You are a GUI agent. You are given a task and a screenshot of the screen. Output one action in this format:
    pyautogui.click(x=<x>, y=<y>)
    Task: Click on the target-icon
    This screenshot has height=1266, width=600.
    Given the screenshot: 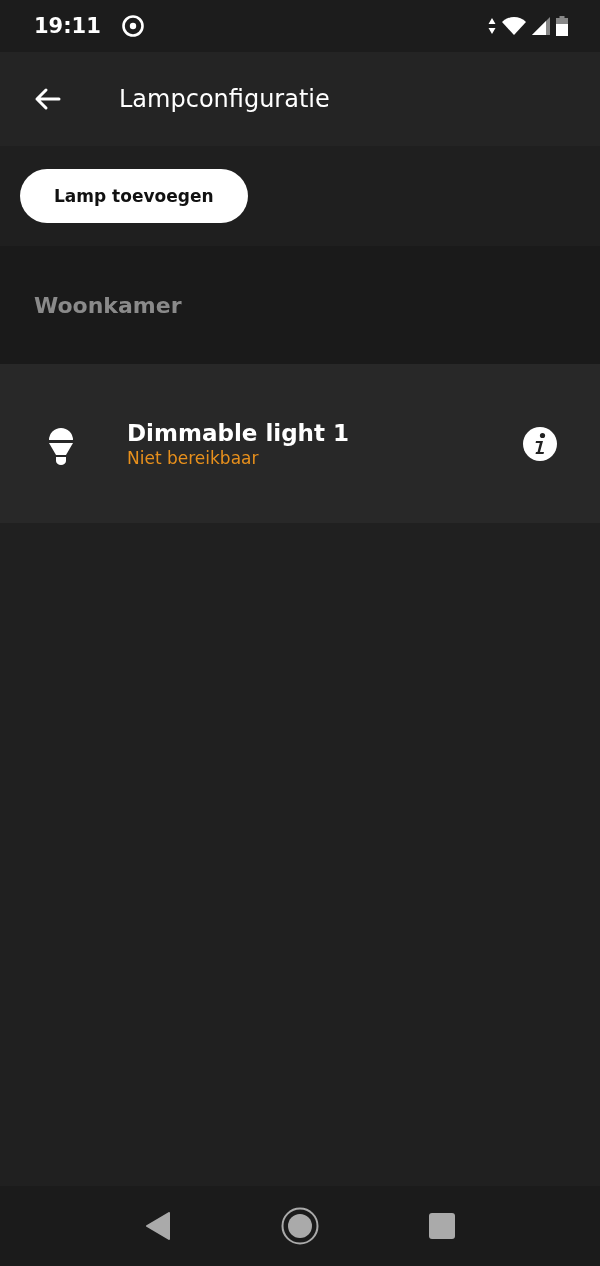 What is the action you would take?
    pyautogui.click(x=132, y=26)
    